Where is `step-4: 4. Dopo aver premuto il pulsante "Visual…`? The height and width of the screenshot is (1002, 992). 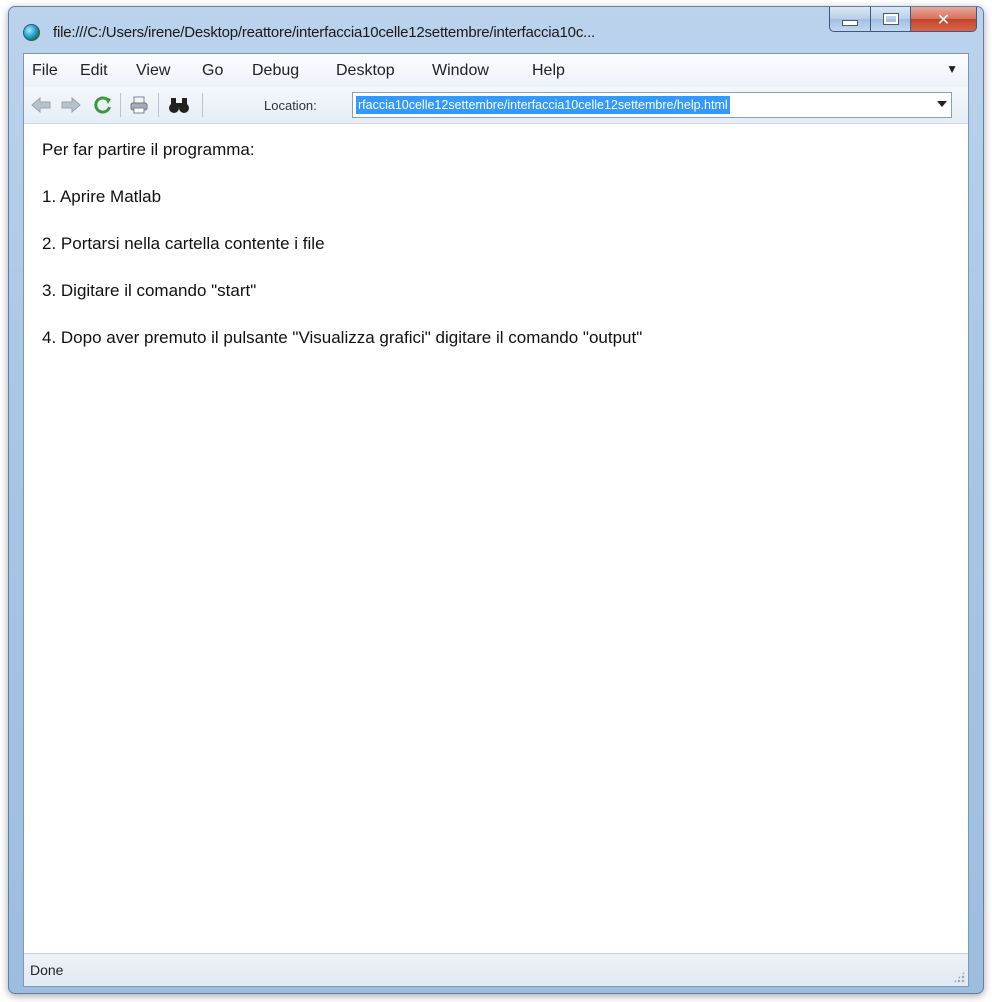 step-4: 4. Dopo aver premuto il pulsante "Visual… is located at coordinates (342, 337).